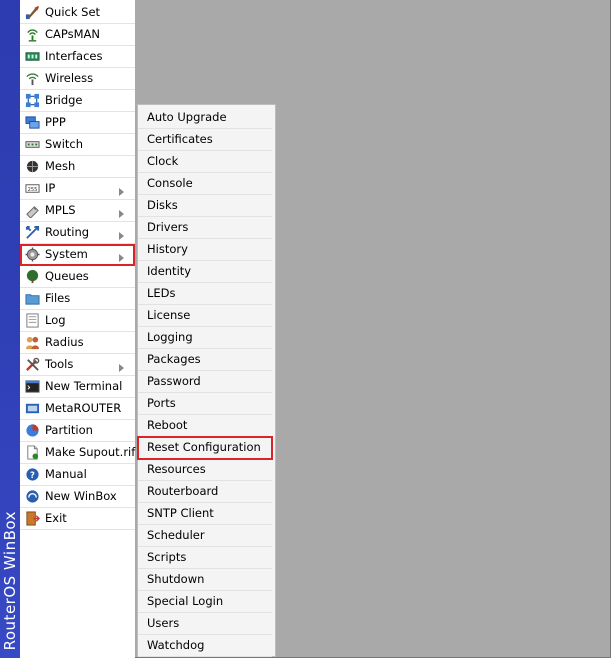  I want to click on menu-item-quick-set: Quick Set, so click(77, 13).